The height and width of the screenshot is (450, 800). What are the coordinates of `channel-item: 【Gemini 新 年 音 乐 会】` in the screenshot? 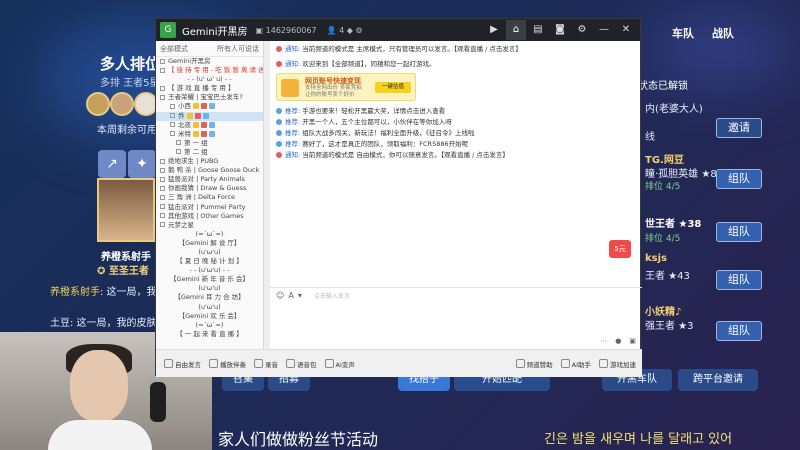 It's located at (209, 279).